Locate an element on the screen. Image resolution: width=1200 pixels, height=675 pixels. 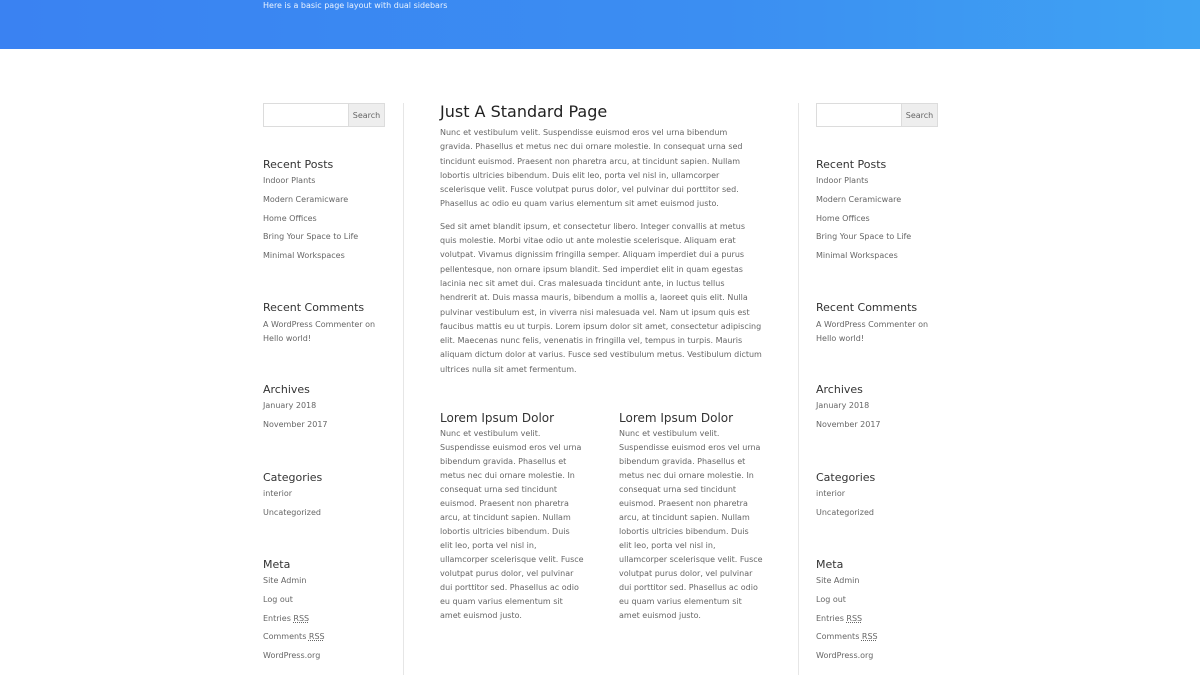
categories-widget: Categories interior Uncategorized is located at coordinates (877, 499).